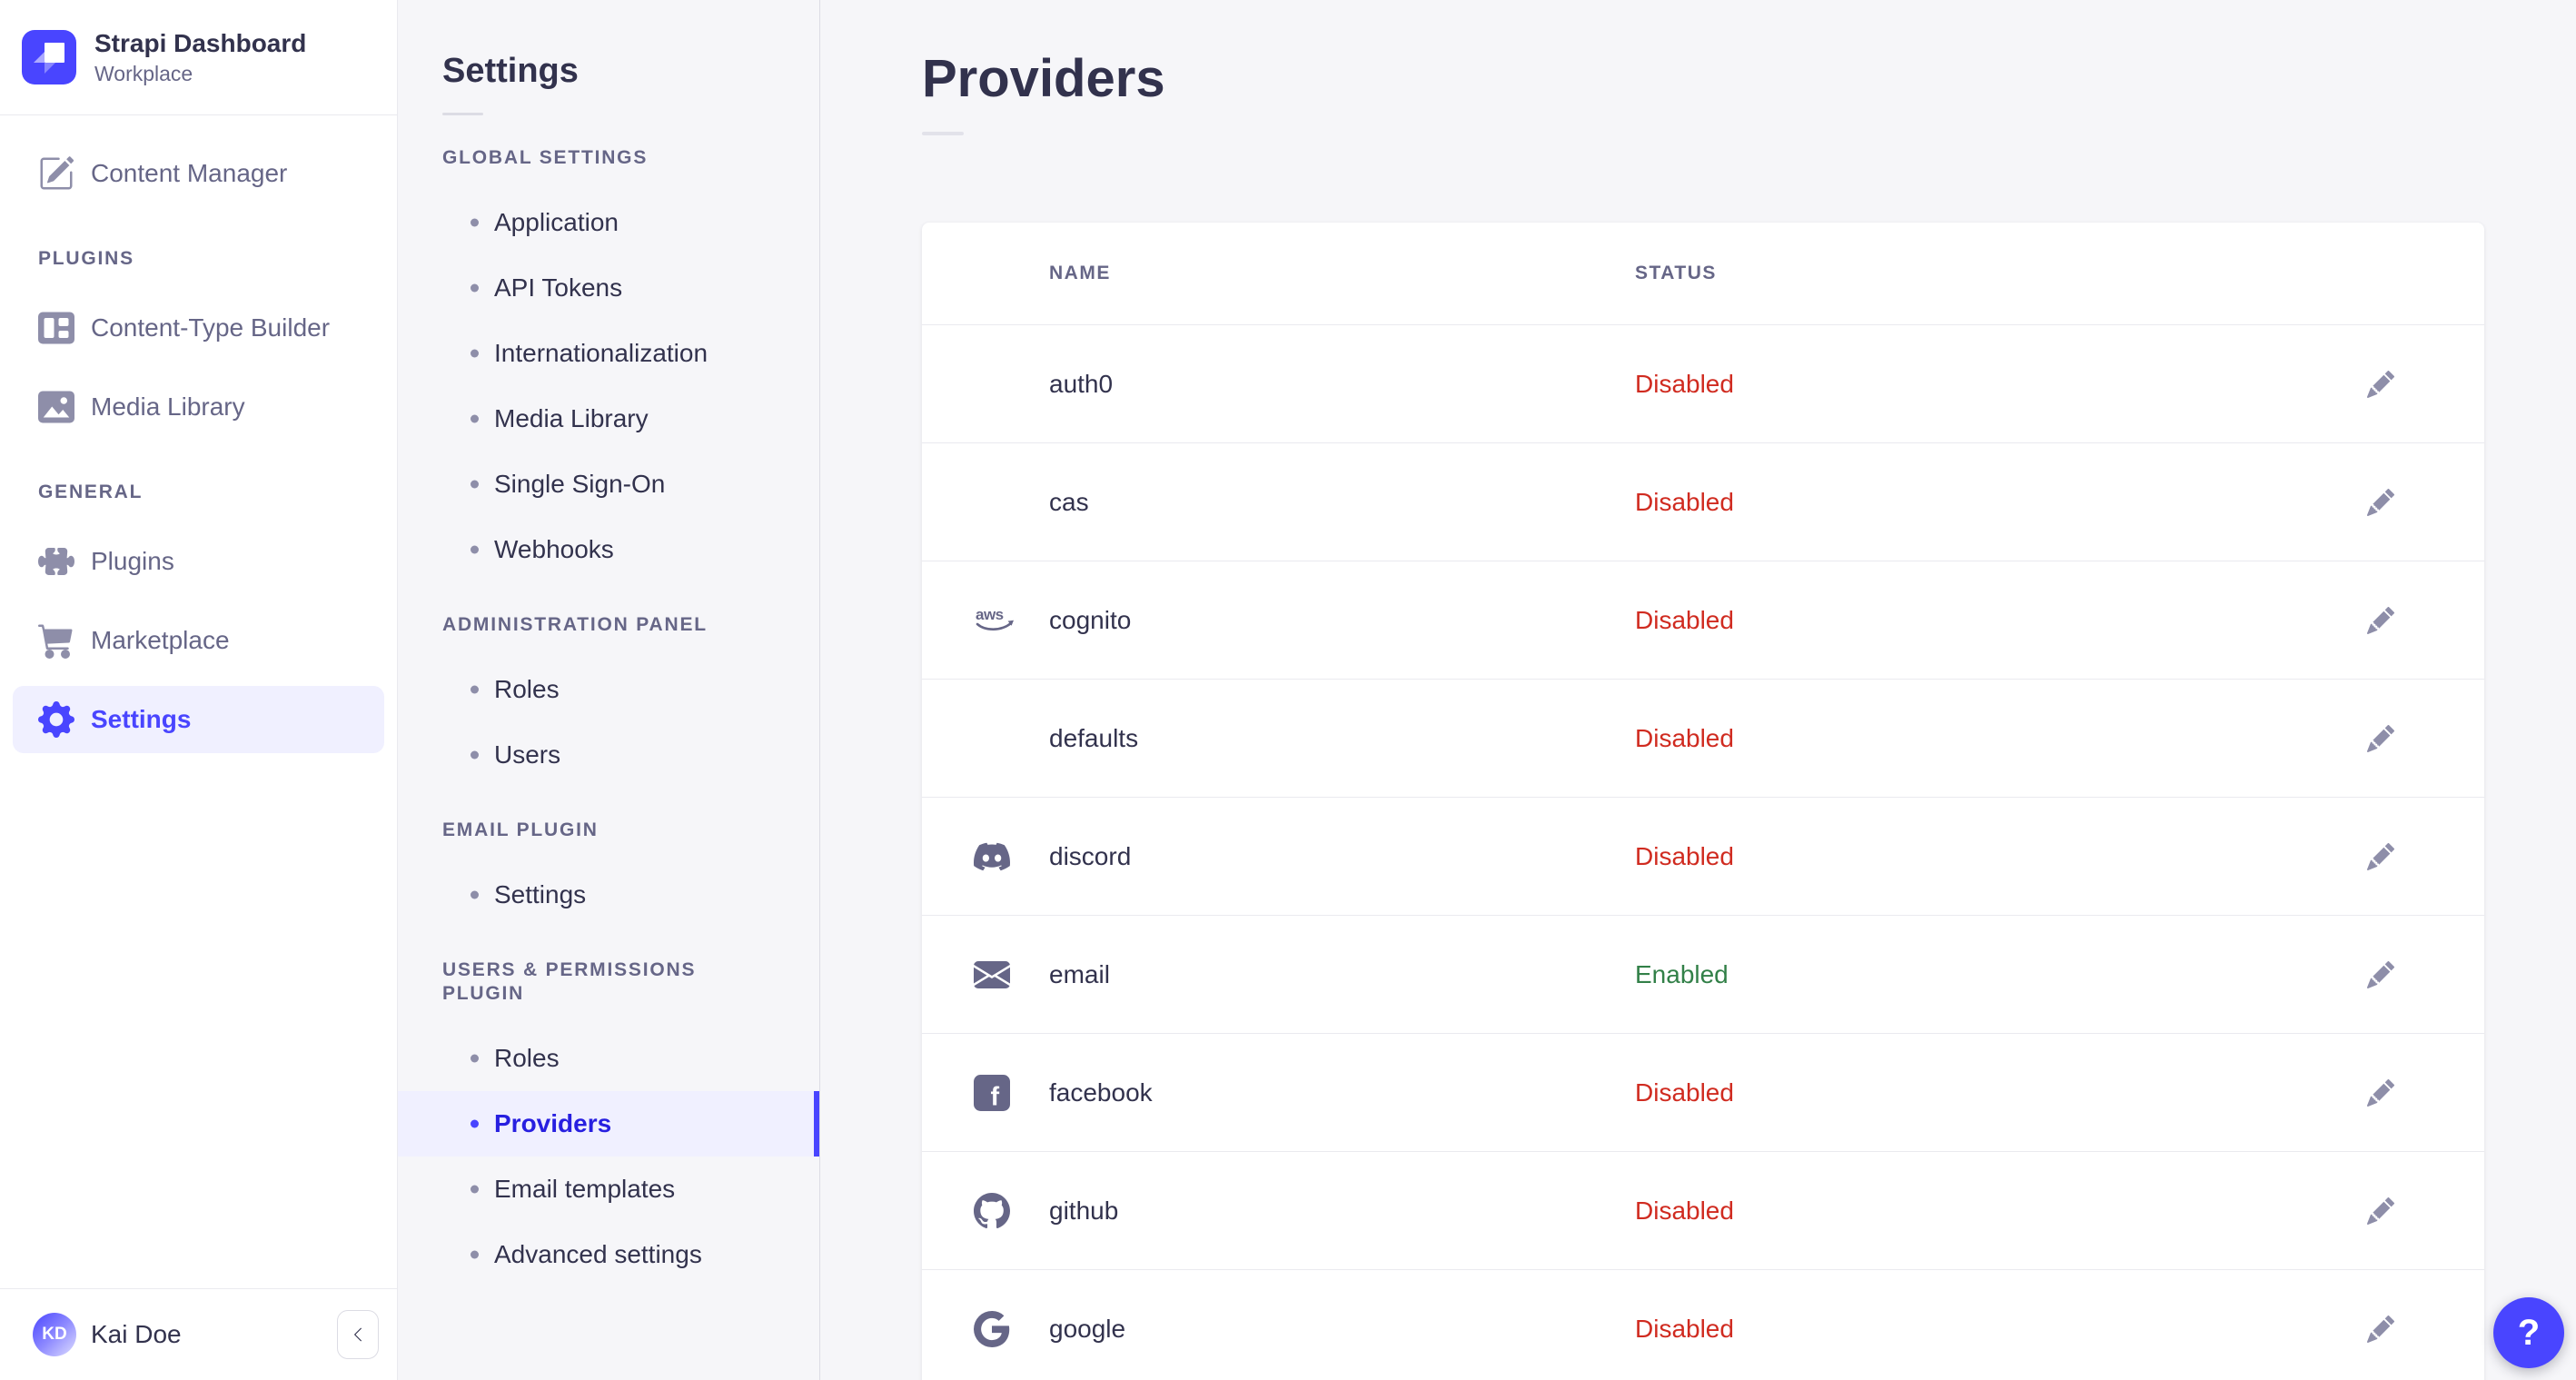  What do you see at coordinates (995, 620) in the screenshot?
I see `aws-icon` at bounding box center [995, 620].